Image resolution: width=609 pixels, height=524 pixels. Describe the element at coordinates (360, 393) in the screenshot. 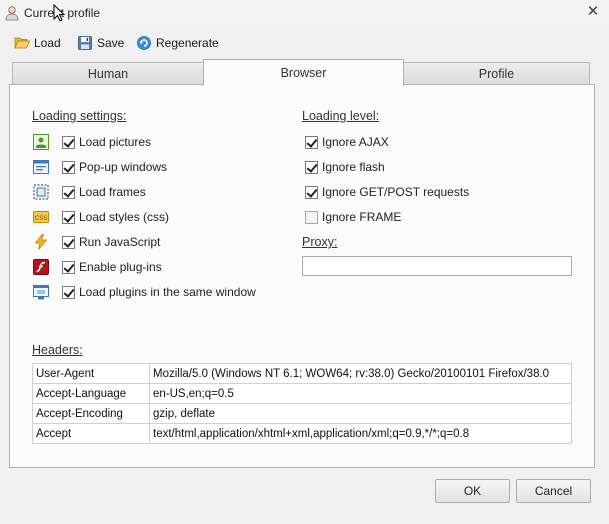

I see `header-value-cell: en-US,en;q=0.5` at that location.